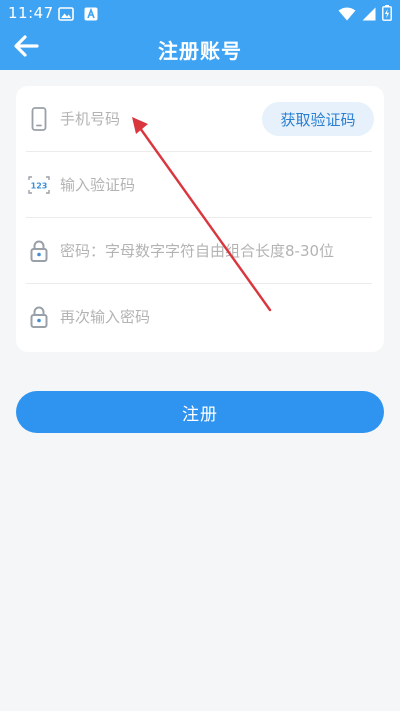 The height and width of the screenshot is (711, 400). I want to click on app-header: 11:47 注册账号, so click(200, 35).